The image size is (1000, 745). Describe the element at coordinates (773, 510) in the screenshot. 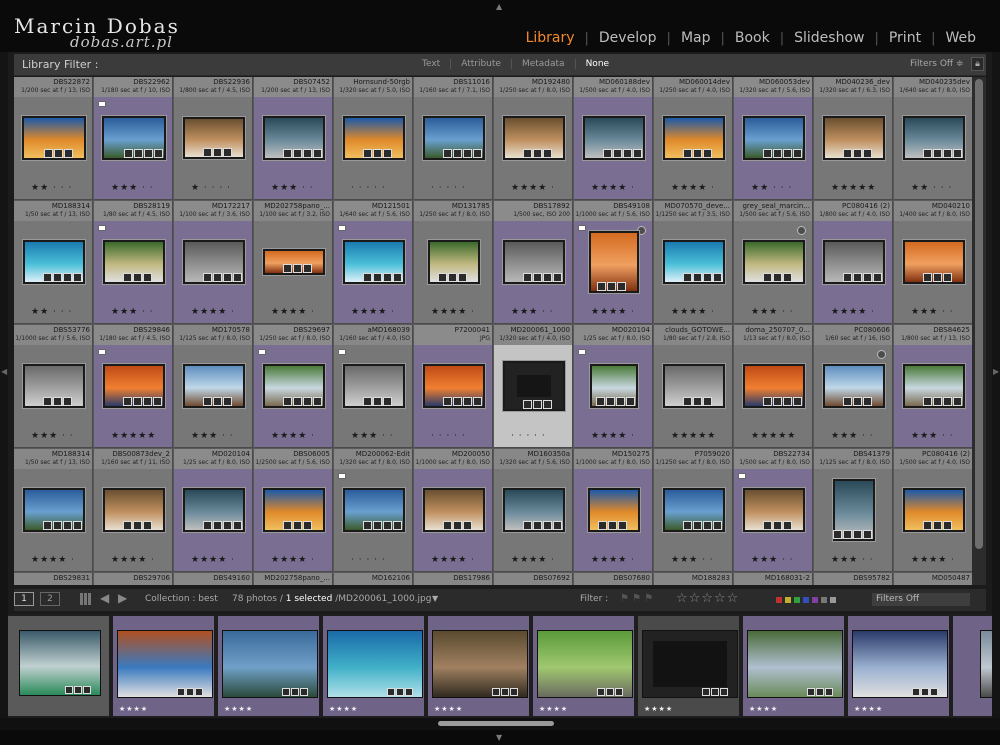

I see `grid-cell: DBS22734 1/500 sec at f / 8.0, ISO ★★★ · ·` at that location.